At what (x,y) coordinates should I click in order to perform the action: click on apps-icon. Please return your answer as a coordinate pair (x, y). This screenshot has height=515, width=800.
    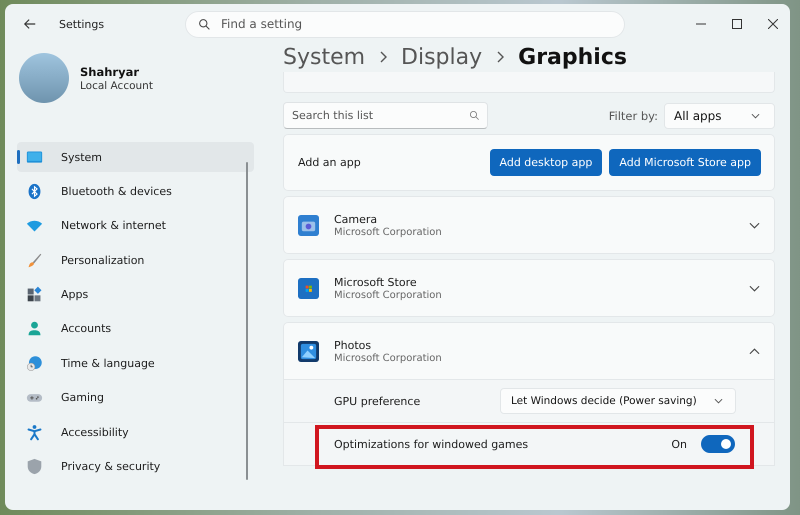
    Looking at the image, I should click on (34, 295).